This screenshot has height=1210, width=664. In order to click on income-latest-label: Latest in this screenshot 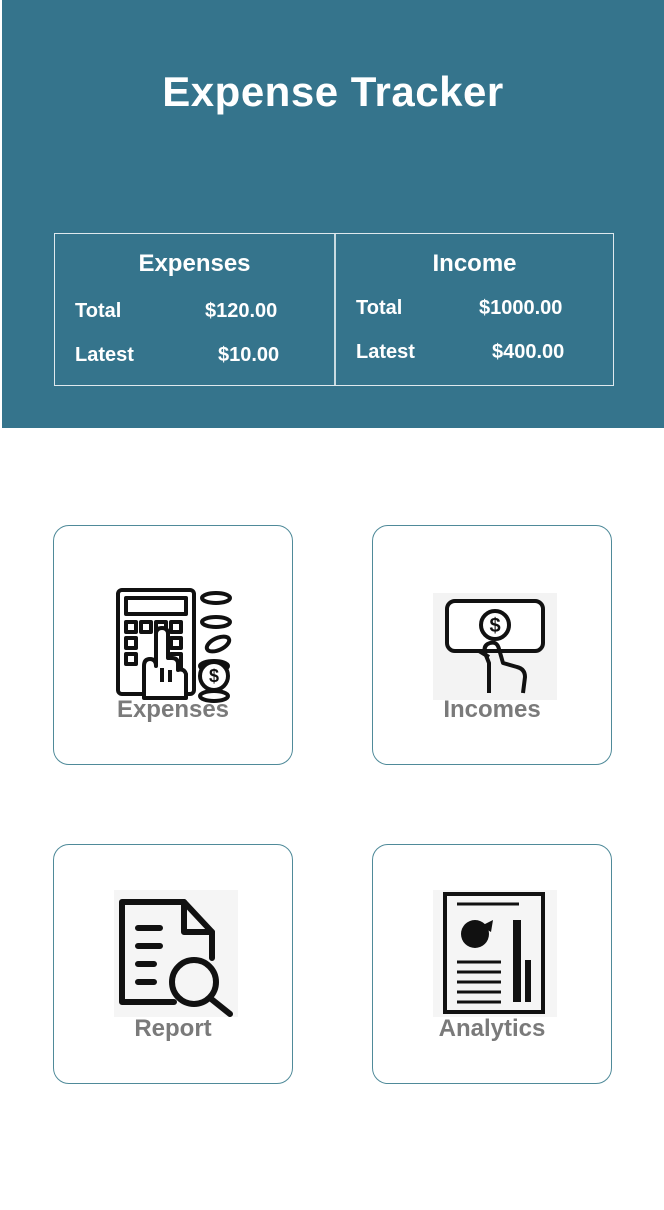, I will do `click(385, 352)`.